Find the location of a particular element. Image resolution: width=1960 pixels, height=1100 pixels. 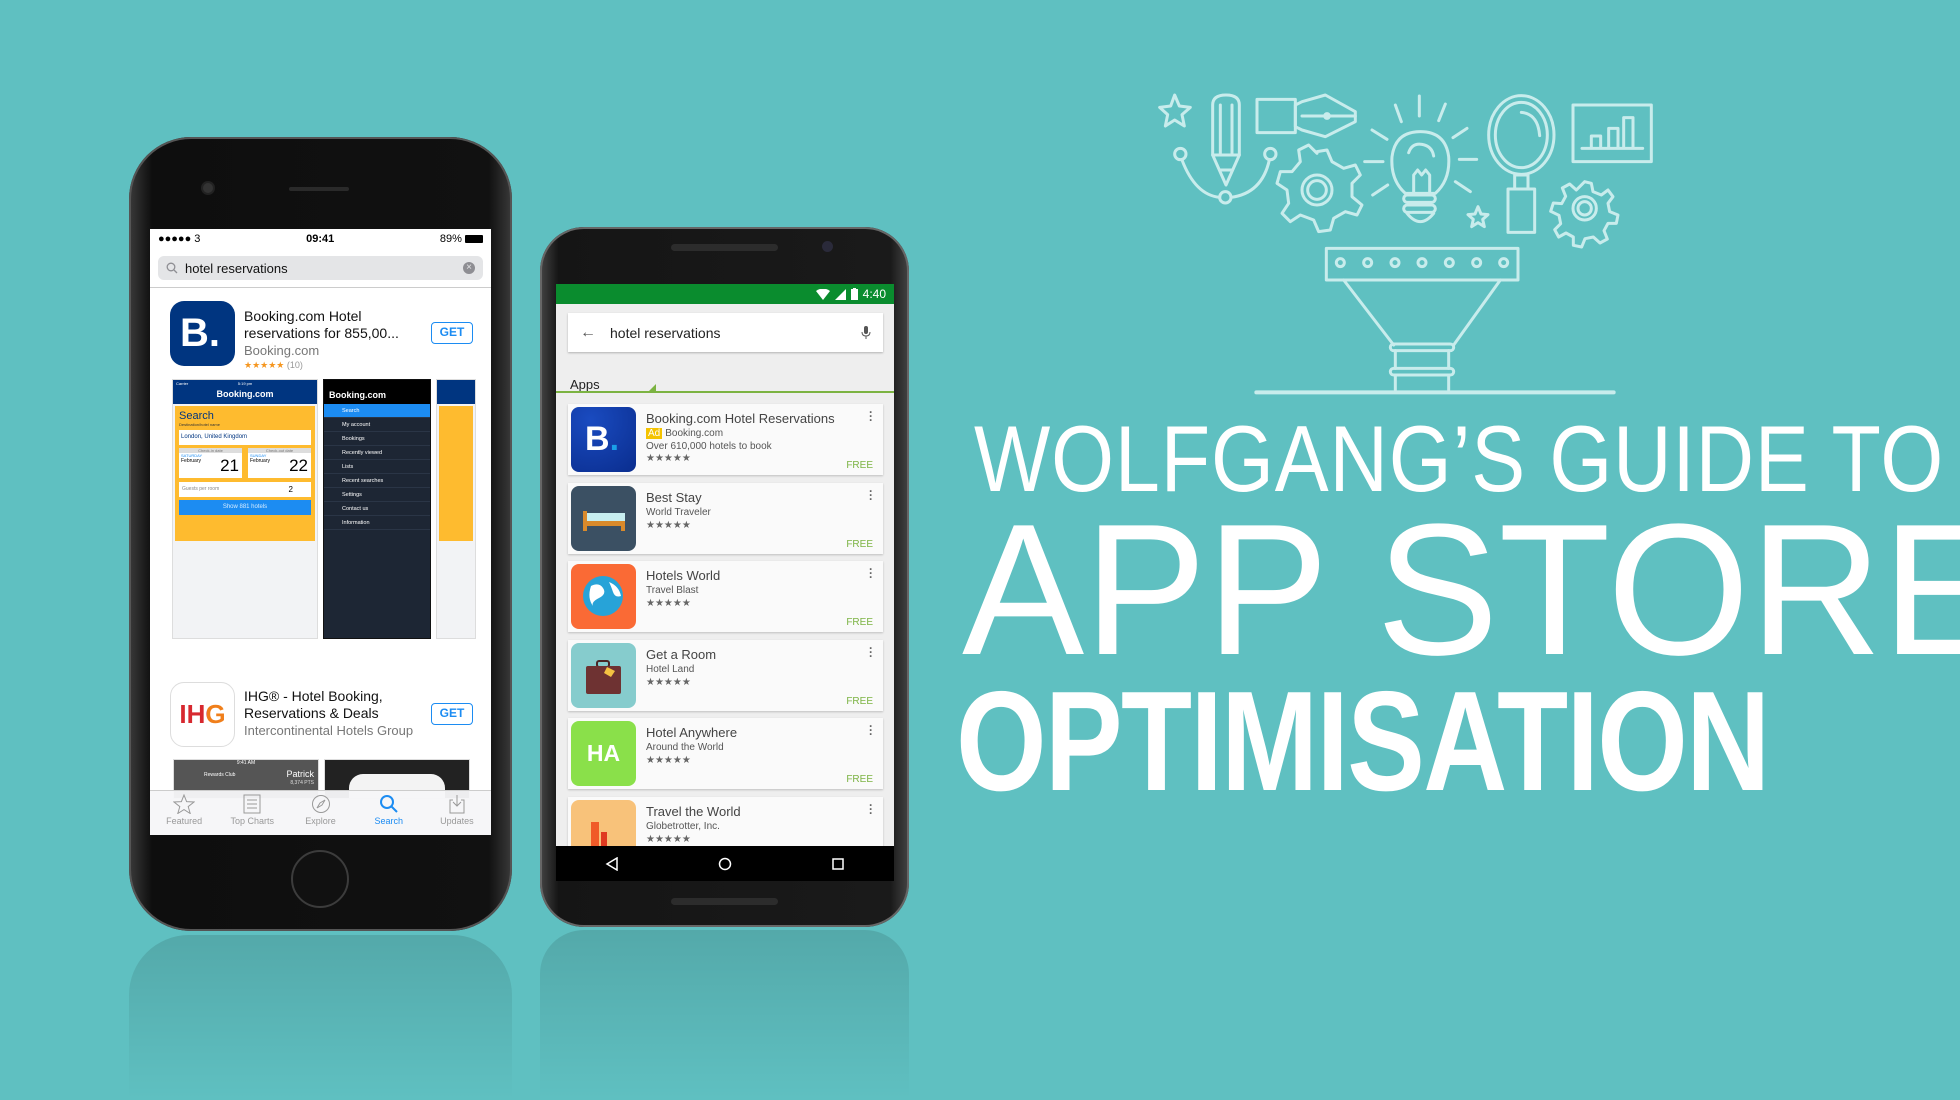

battery: 89% is located at coordinates (461, 239).